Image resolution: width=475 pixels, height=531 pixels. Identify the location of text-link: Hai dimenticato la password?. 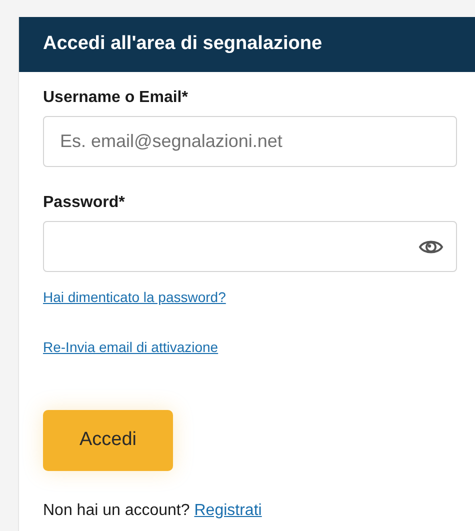
(134, 297).